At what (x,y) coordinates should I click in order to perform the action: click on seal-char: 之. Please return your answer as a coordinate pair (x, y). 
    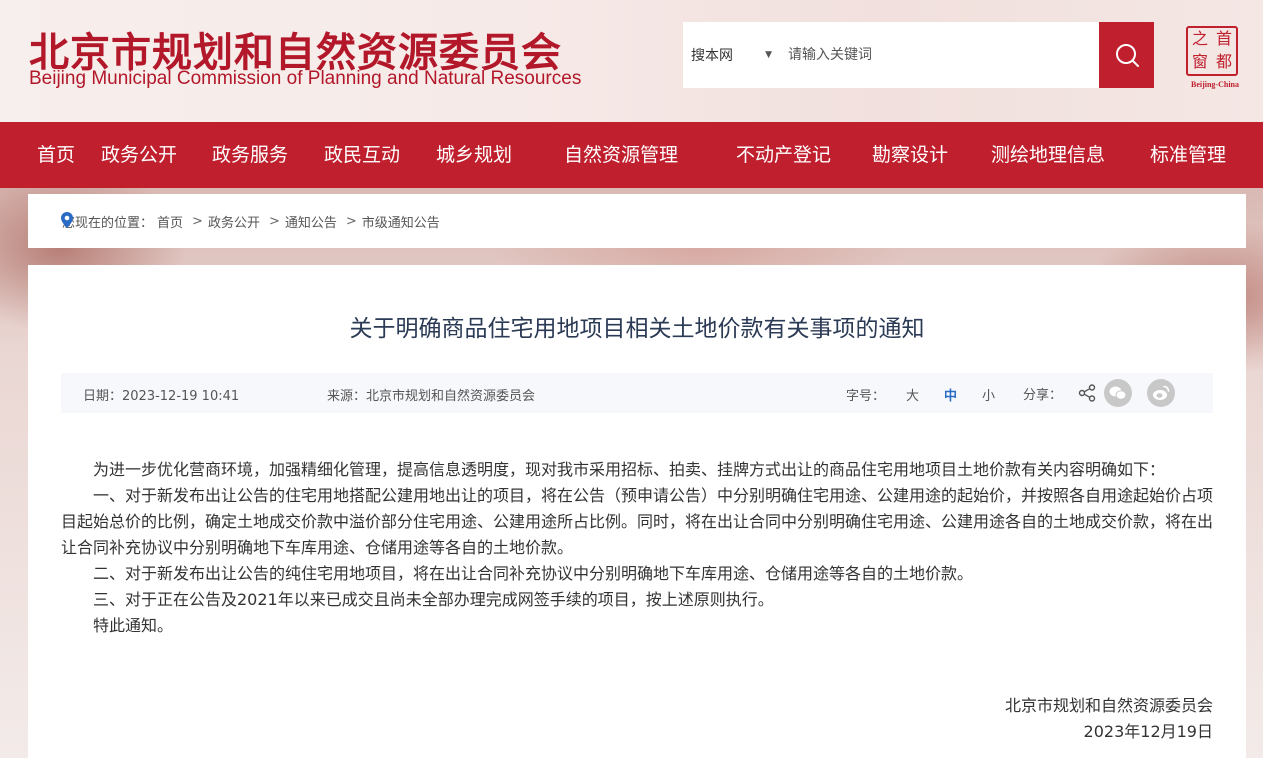
    Looking at the image, I should click on (1199, 38).